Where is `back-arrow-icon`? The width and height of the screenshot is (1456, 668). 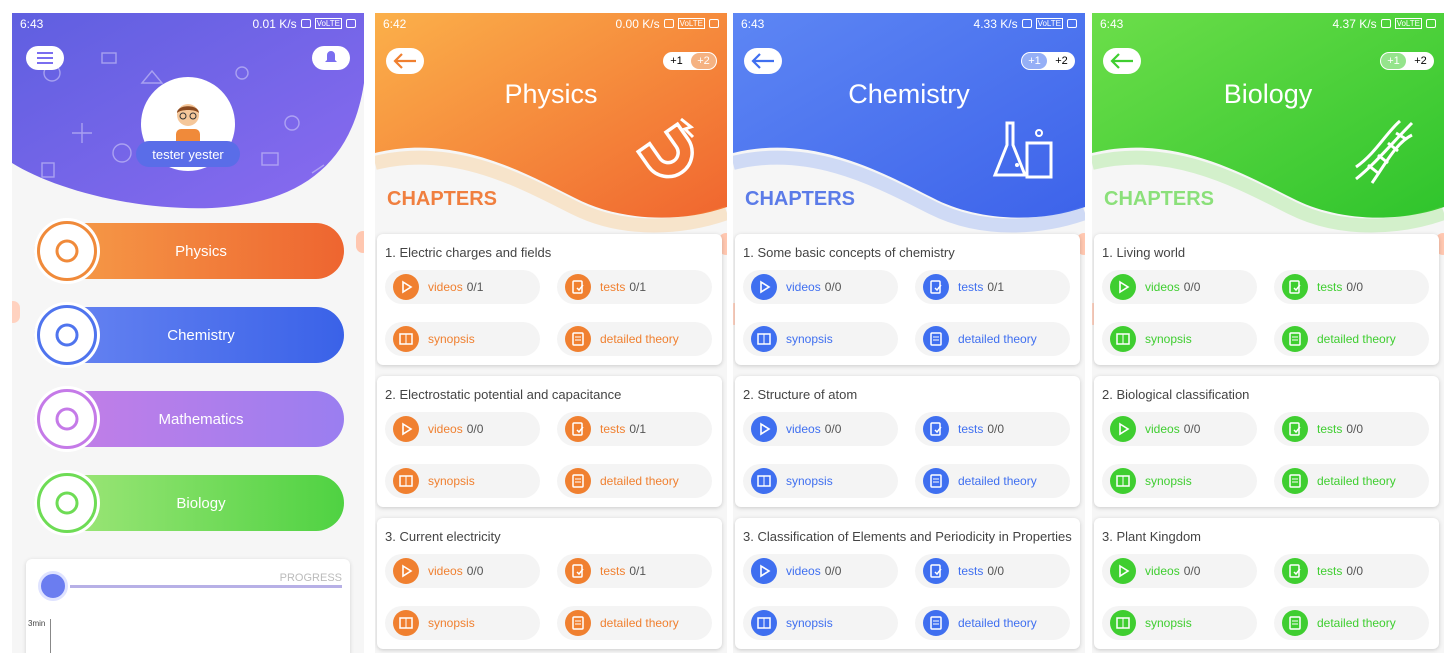
back-arrow-icon is located at coordinates (1121, 61).